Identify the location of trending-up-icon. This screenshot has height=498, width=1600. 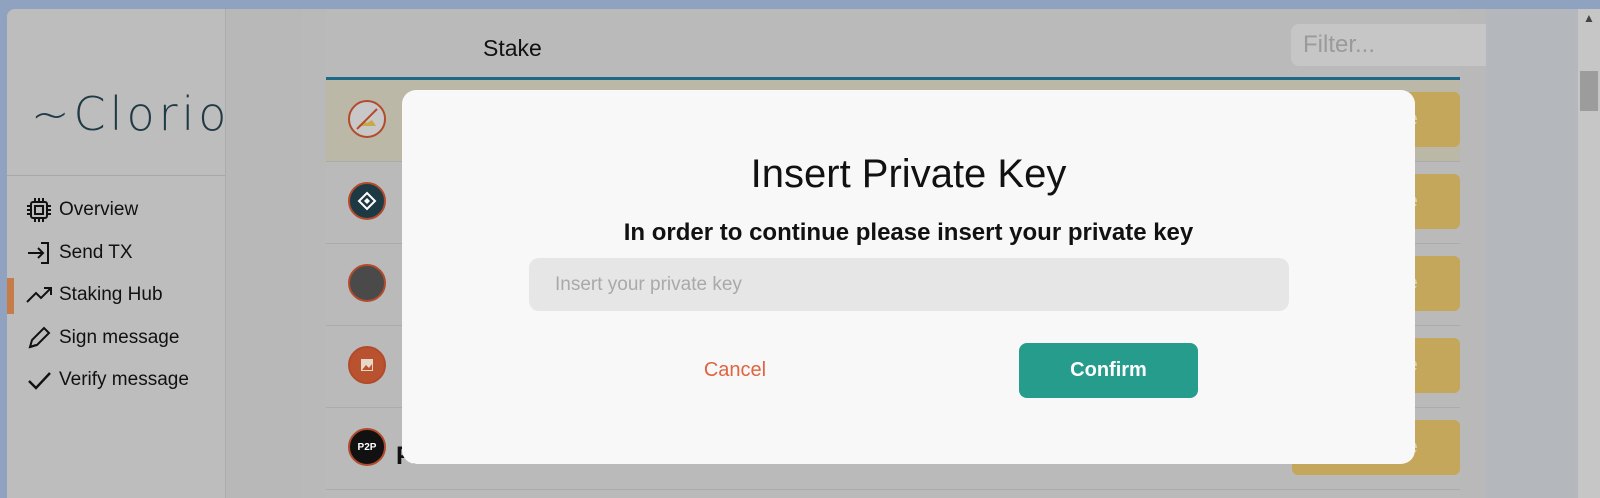
(39, 295).